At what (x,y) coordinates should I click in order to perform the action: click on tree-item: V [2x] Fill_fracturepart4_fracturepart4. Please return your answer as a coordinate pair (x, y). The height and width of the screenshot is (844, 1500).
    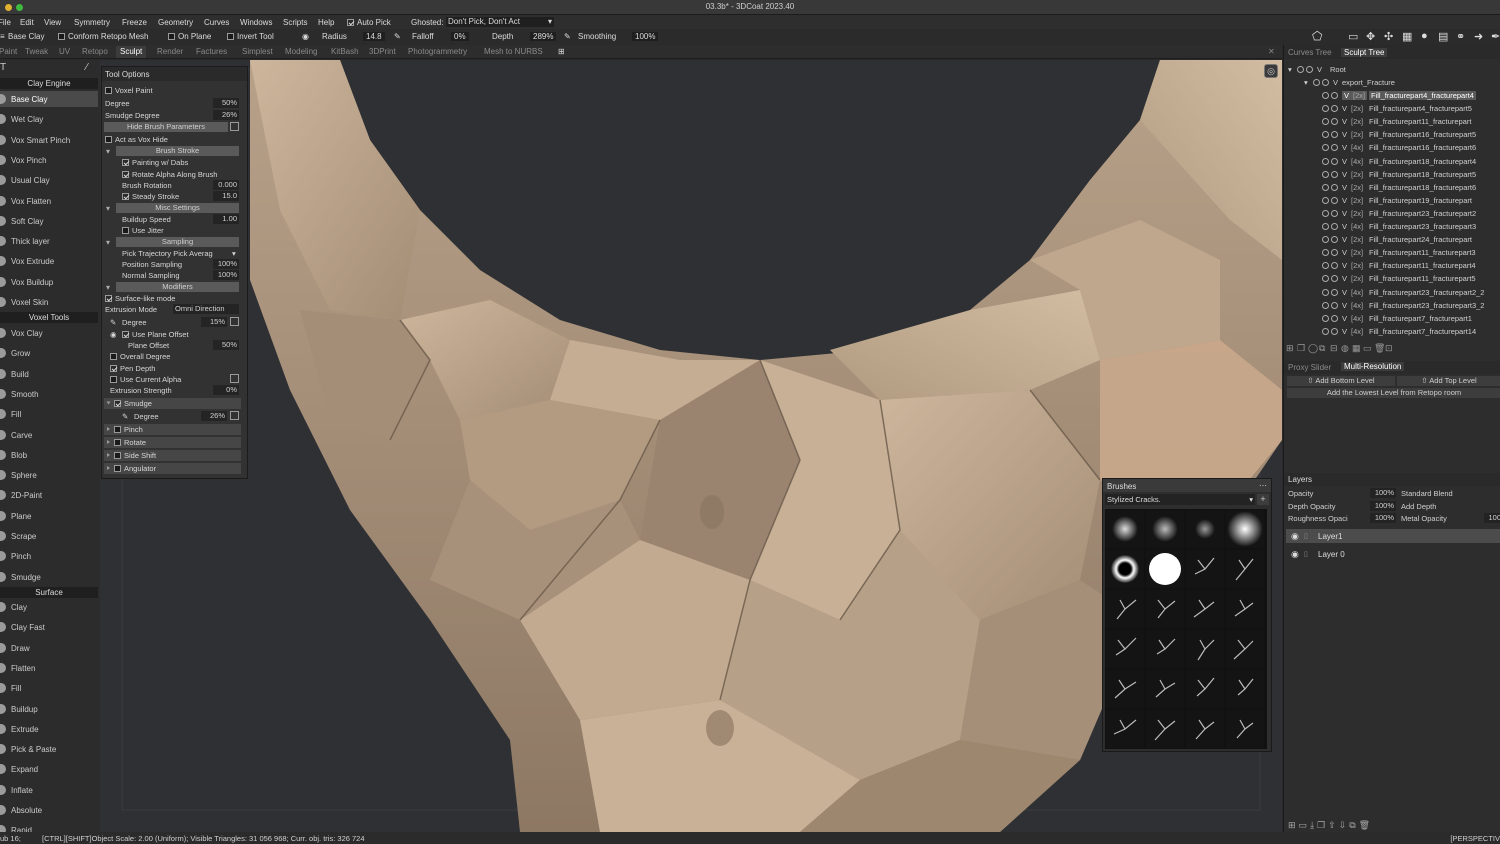
    Looking at the image, I should click on (1392, 95).